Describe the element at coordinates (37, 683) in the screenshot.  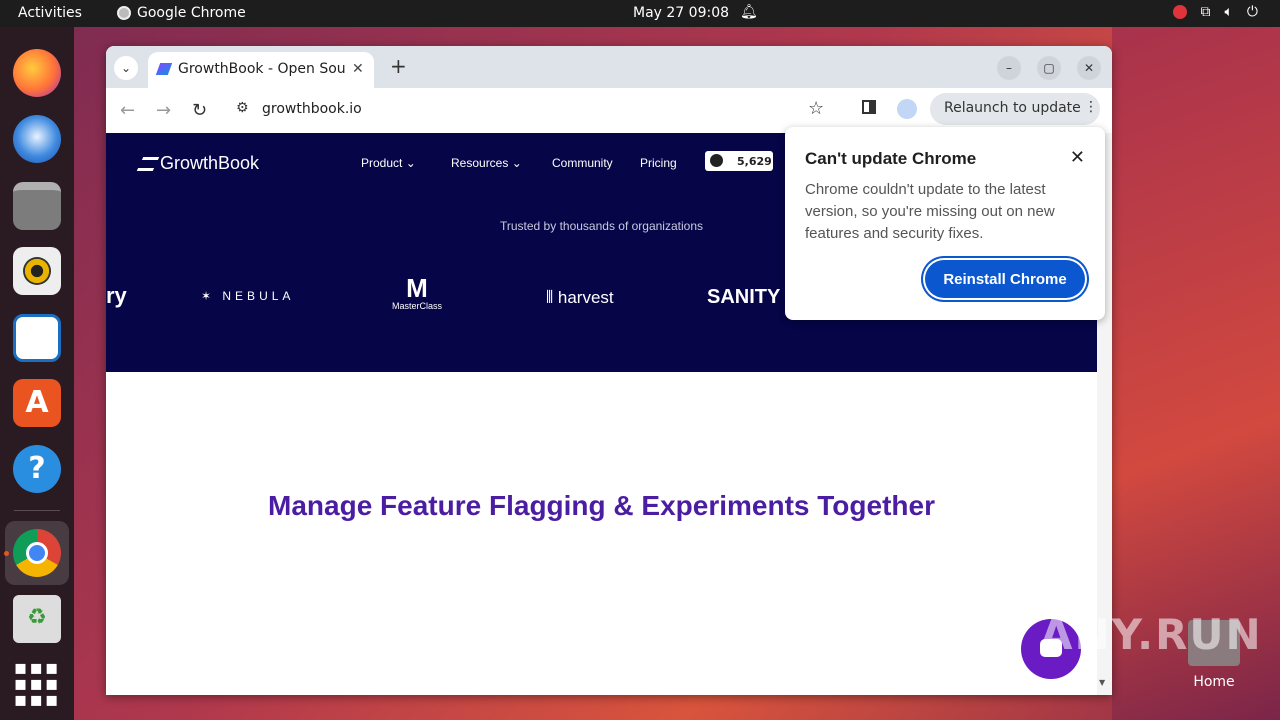
I see `app-grid-icon: ▪▪▪ ▪▪▪ ▪▪▪` at that location.